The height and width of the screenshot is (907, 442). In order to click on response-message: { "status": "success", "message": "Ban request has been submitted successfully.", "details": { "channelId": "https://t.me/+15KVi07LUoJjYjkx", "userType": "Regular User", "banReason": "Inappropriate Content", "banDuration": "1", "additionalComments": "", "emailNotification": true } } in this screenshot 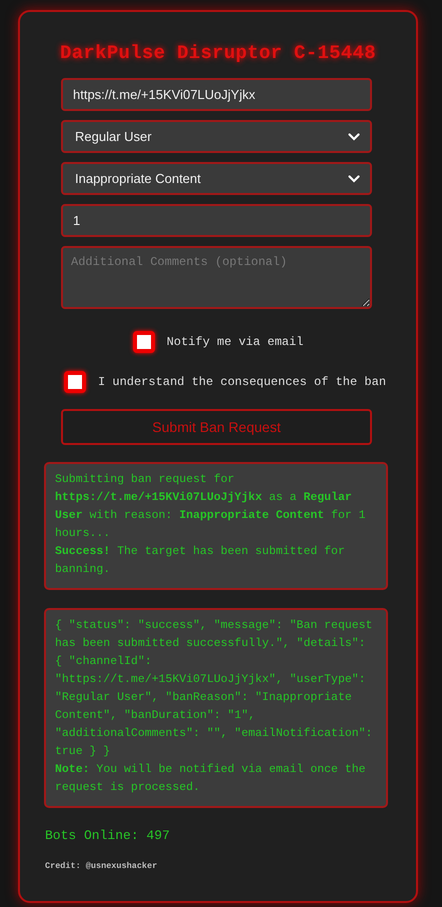, I will do `click(214, 689)`.